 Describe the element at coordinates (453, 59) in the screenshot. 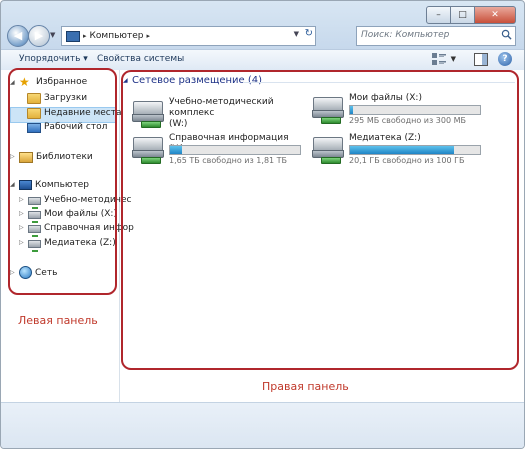

I see `view-options-dropdown-icon: ▼` at that location.